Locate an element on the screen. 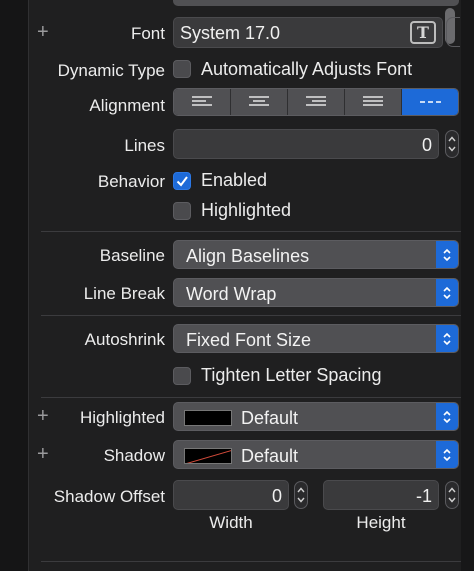  highlighted-color-value: Default is located at coordinates (270, 418).